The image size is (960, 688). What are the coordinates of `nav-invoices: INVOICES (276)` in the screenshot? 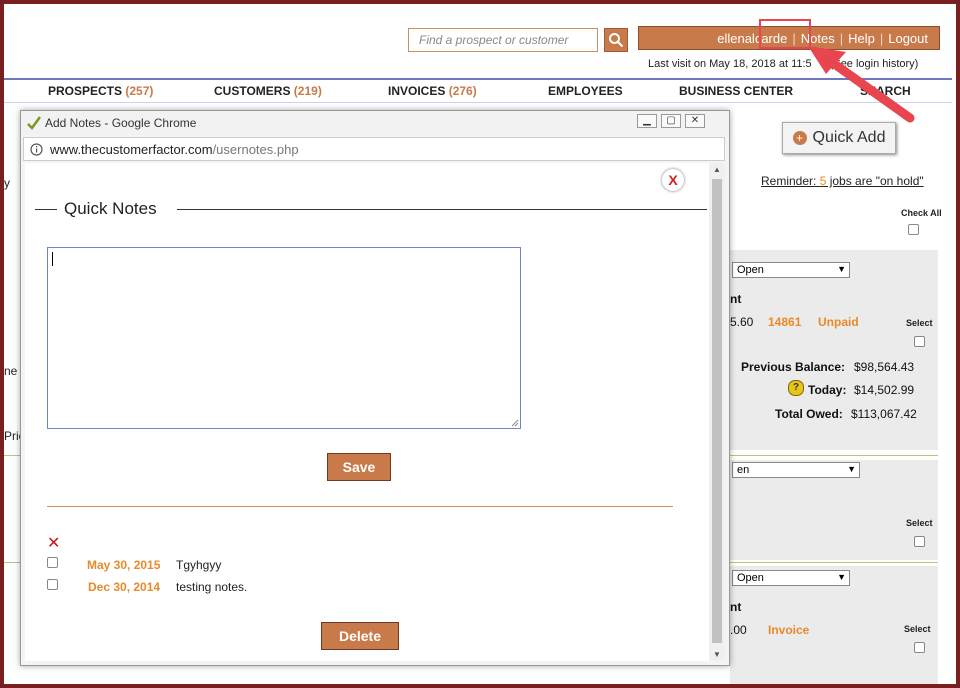 It's located at (432, 91).